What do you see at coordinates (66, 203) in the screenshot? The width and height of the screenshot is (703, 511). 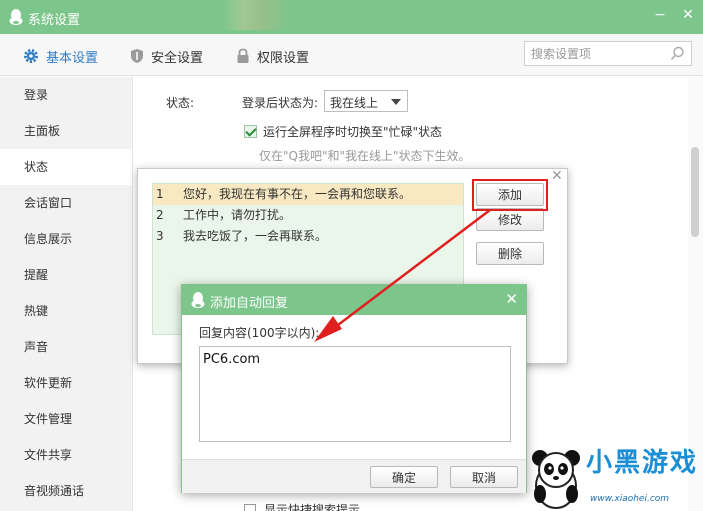 I see `sidebar-item-chat-window: 会话窗口` at bounding box center [66, 203].